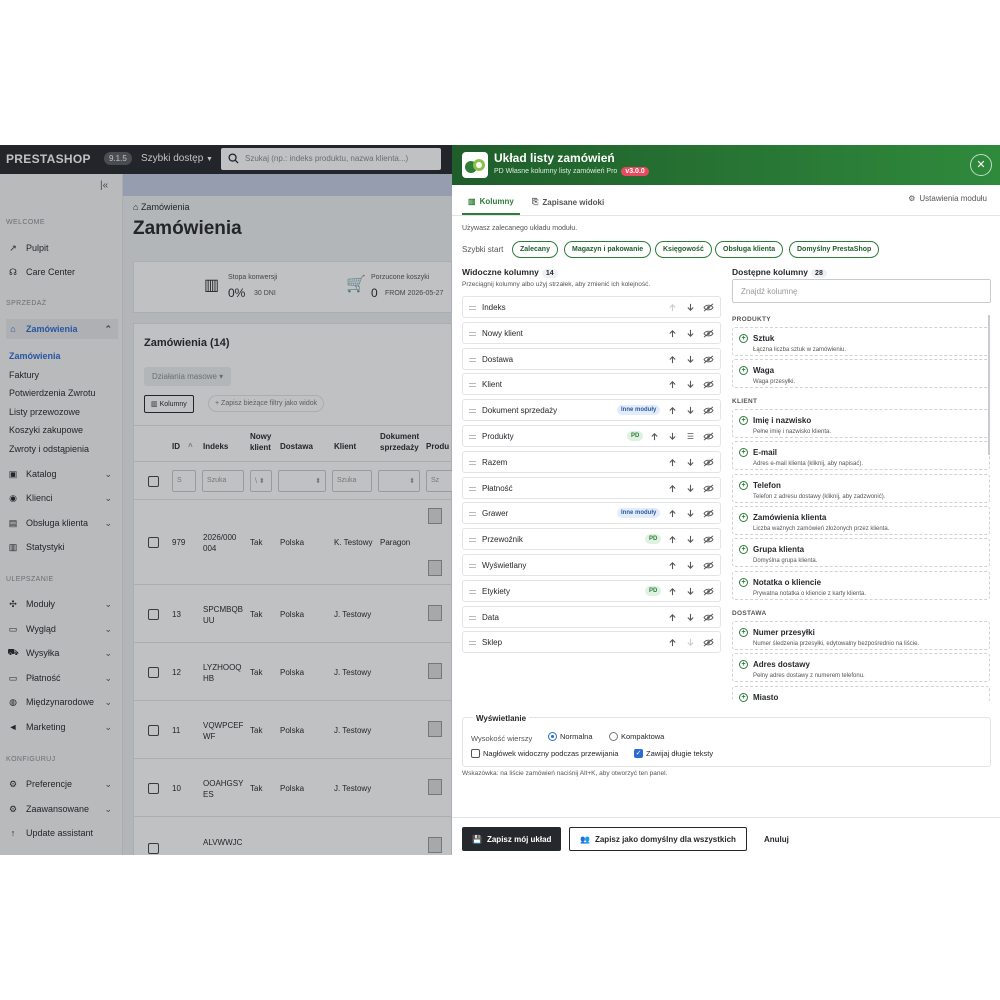 Image resolution: width=1000 pixels, height=1000 pixels. I want to click on close-icon: ✕, so click(981, 165).